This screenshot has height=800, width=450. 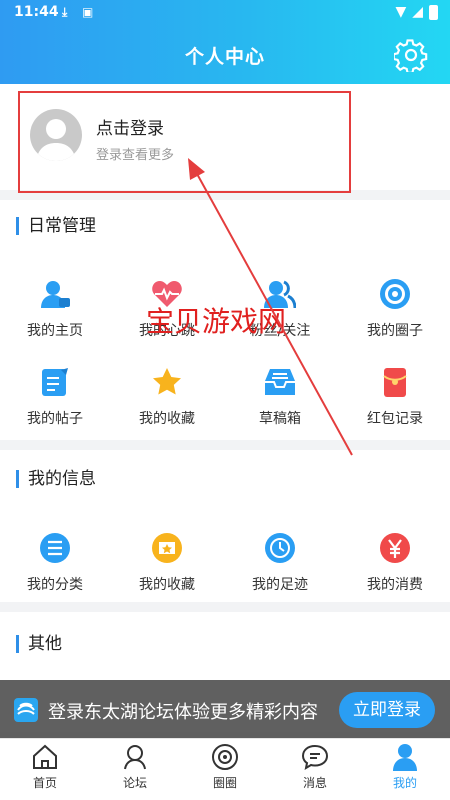 I want to click on wifi-icon: ▼, so click(x=401, y=12).